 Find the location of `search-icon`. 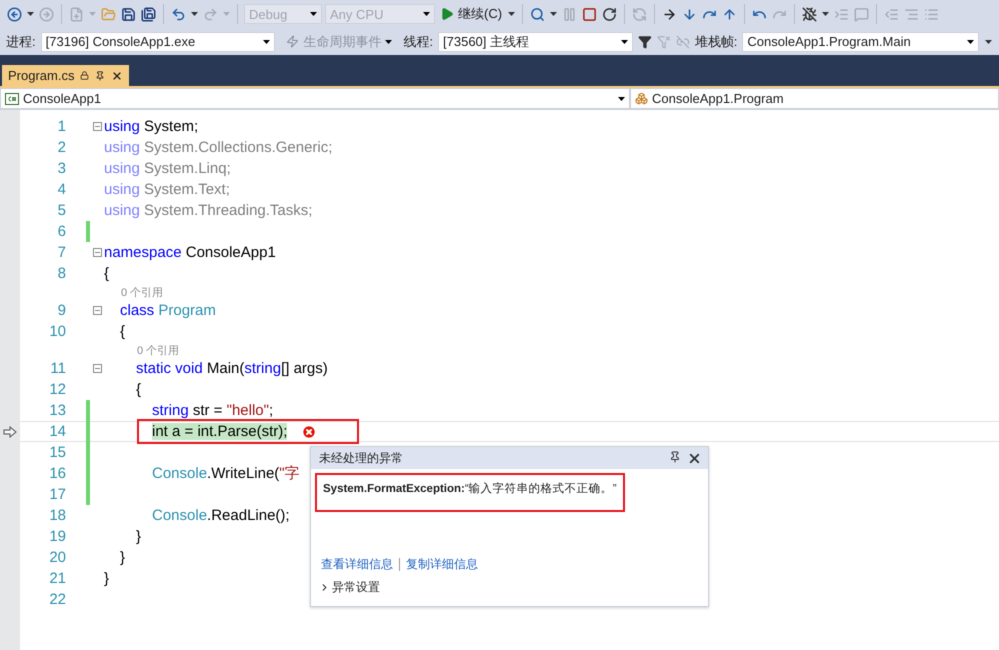

search-icon is located at coordinates (537, 14).